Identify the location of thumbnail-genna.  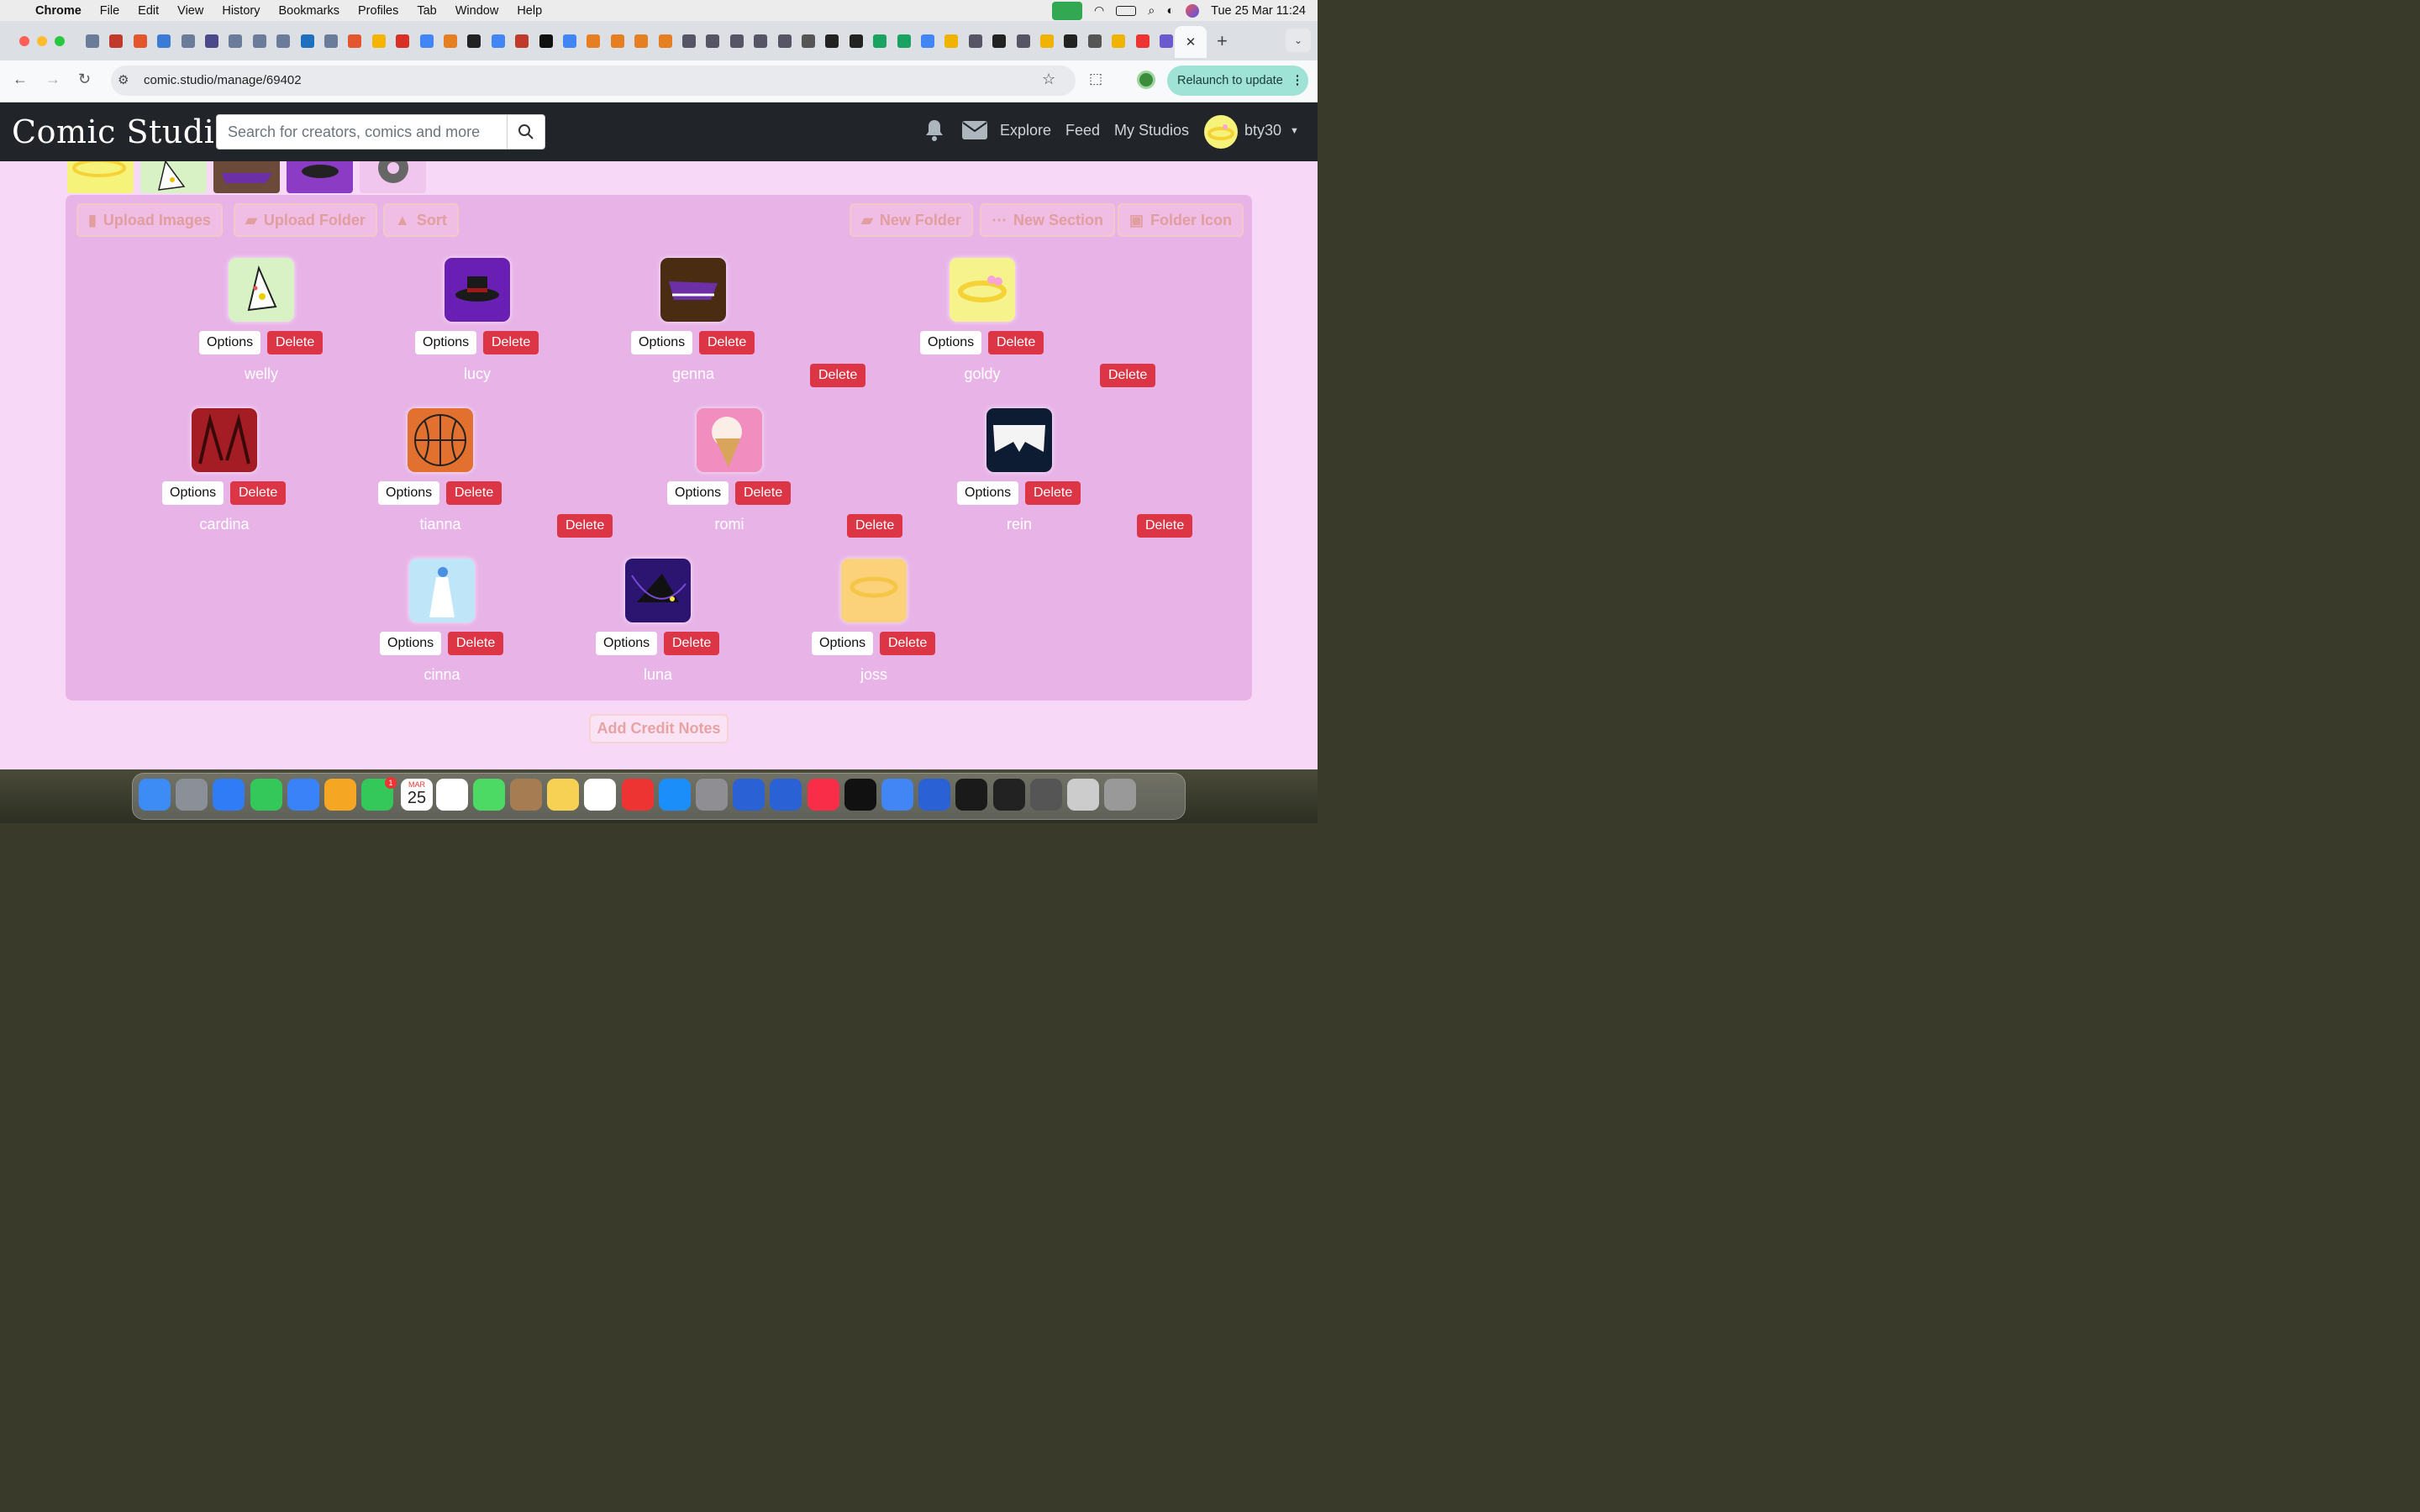
(693, 290).